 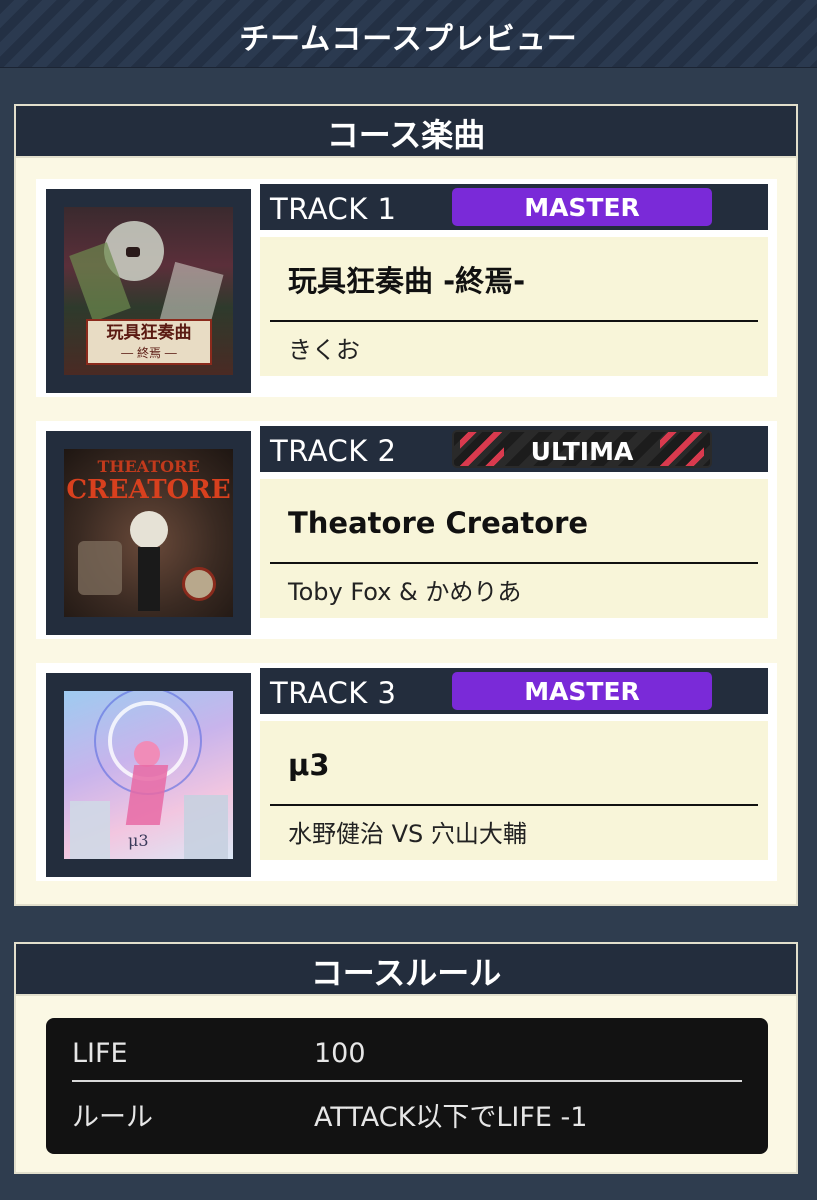 I want to click on track-3-jacket-image: μ3, so click(x=148, y=775).